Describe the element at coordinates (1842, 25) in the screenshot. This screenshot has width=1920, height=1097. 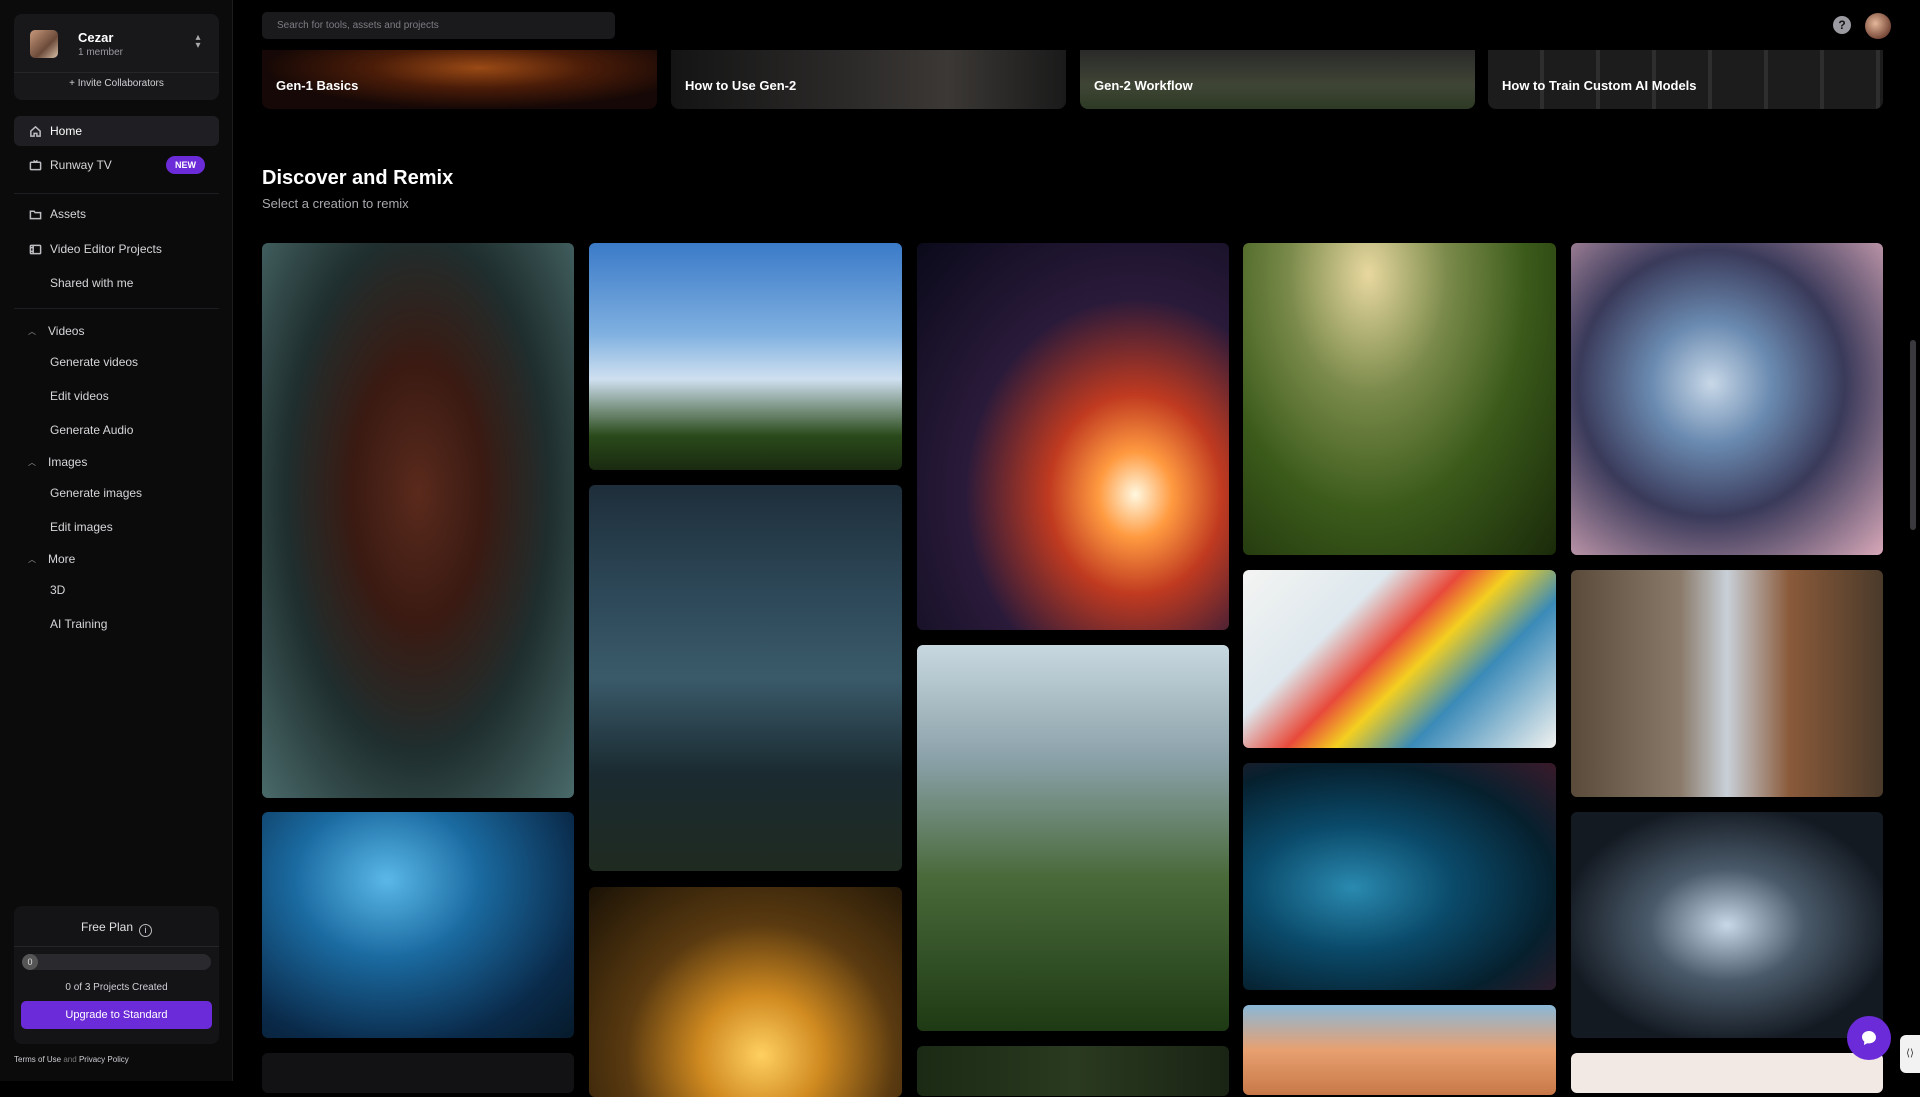
I see `help-icon: ?` at that location.